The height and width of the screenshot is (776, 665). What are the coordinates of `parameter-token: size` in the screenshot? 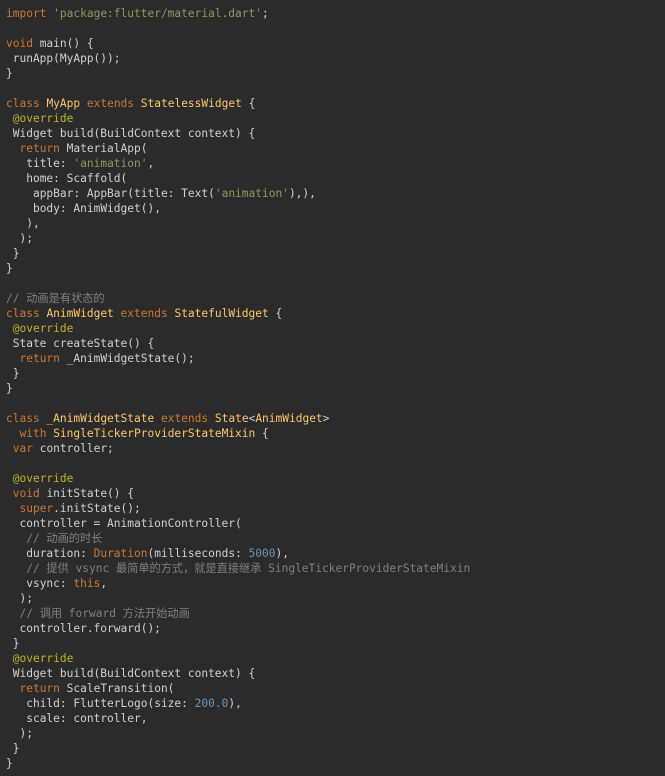 It's located at (168, 703).